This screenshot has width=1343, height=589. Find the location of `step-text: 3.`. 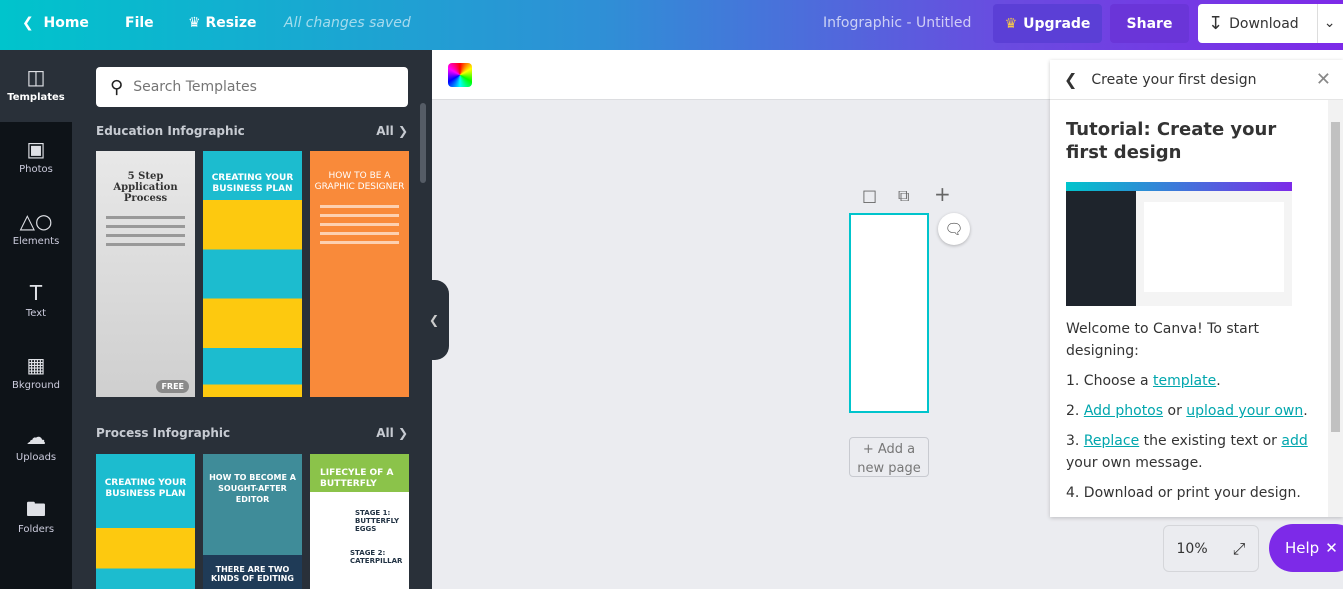

step-text: 3. is located at coordinates (1075, 441).